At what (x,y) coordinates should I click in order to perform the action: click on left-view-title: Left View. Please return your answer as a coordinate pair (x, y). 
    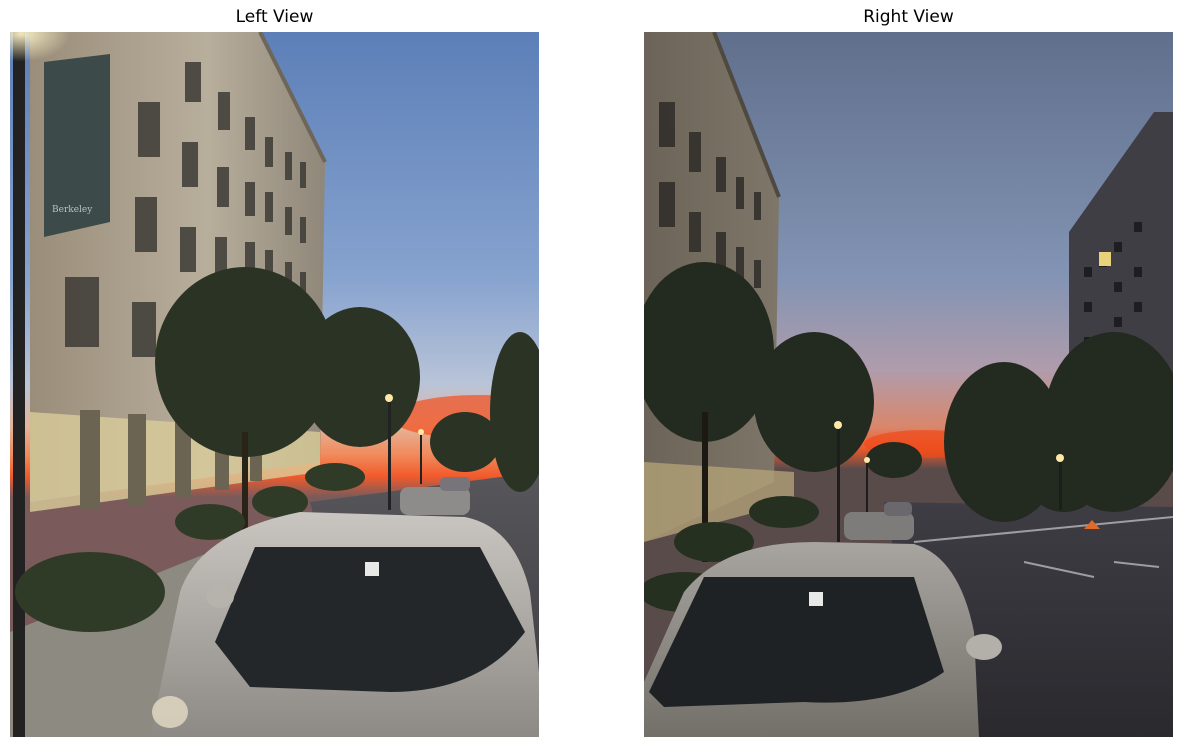
    Looking at the image, I should click on (274, 17).